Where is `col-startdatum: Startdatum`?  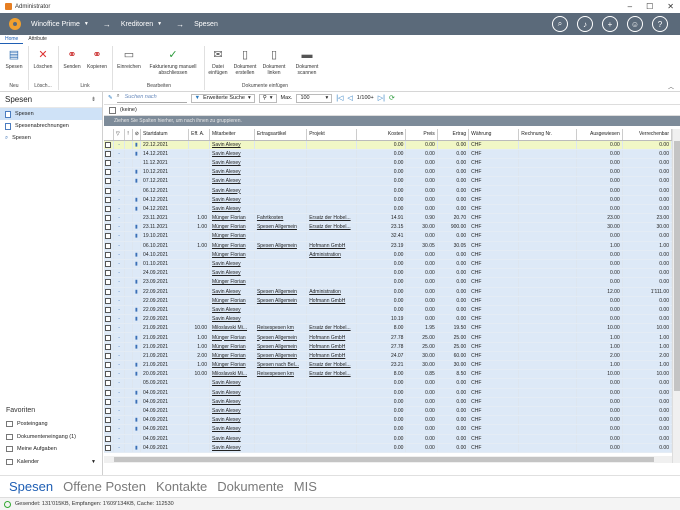
col-startdatum: Startdatum is located at coordinates (165, 135).